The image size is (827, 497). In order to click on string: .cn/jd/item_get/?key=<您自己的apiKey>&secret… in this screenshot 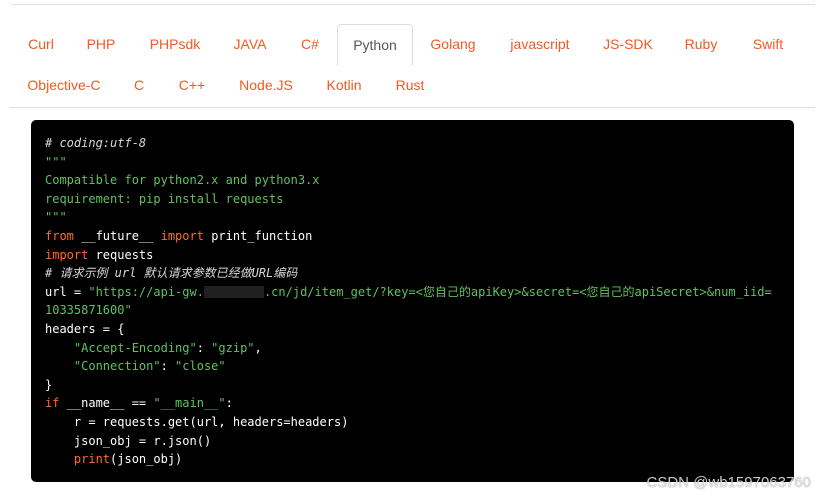, I will do `click(517, 291)`.